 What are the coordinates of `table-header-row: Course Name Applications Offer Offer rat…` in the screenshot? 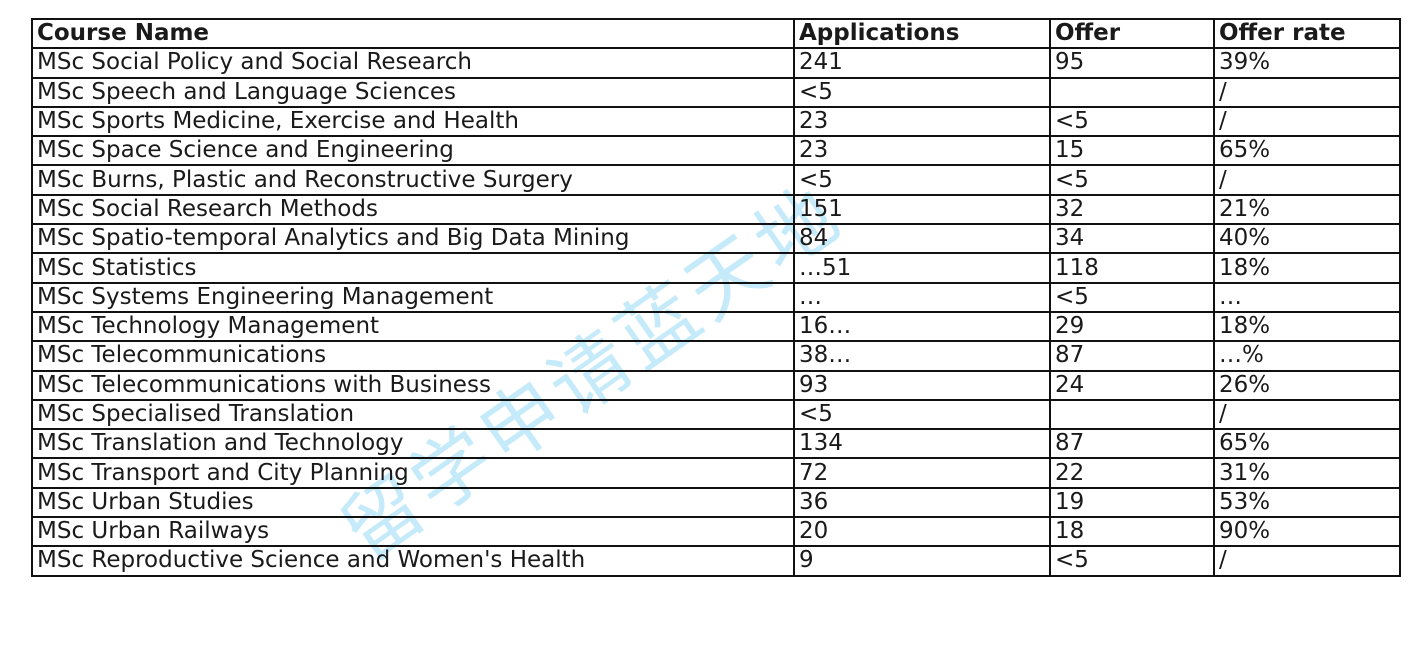 It's located at (716, 33).